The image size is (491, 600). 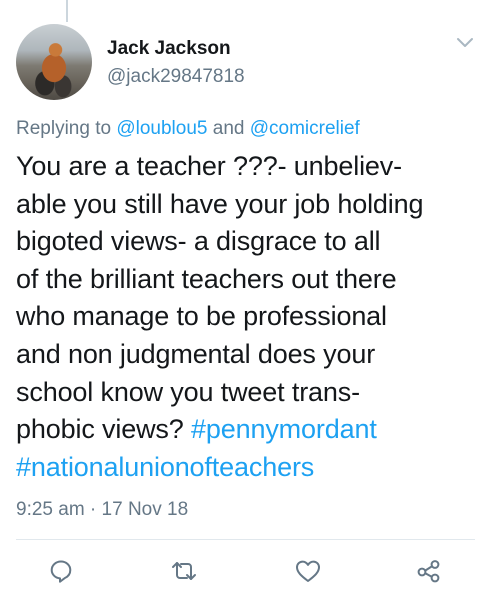 I want to click on author-name: Jack Jackson, so click(x=169, y=49).